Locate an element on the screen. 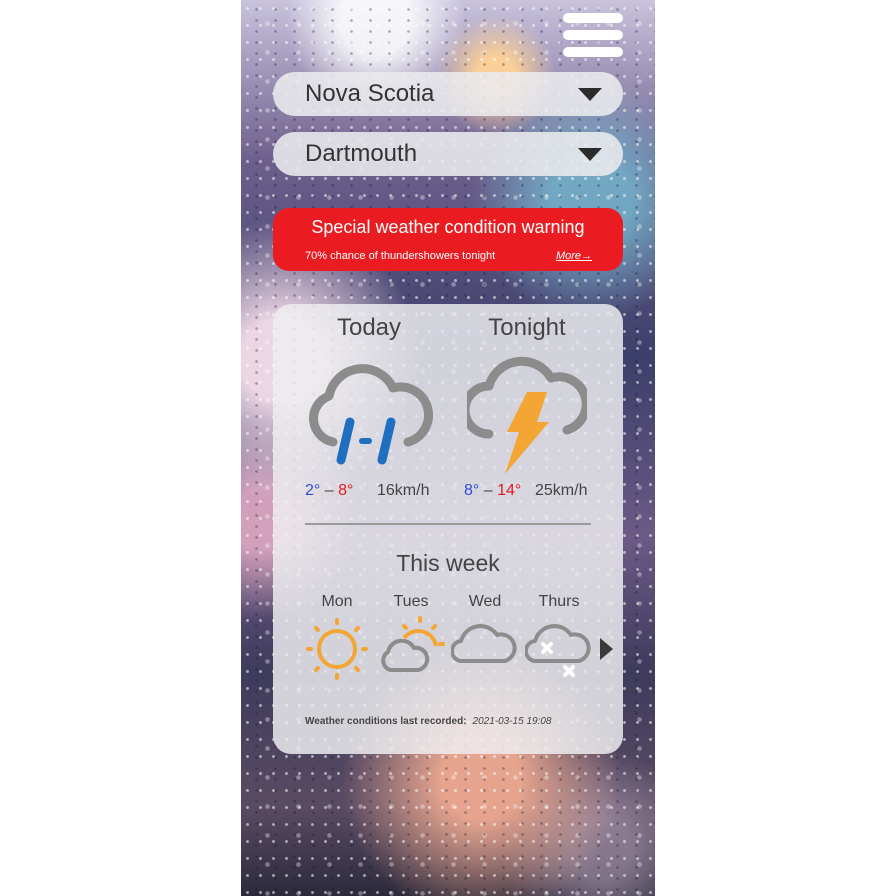  warning-detail: 70% chance of thundershowers tonight is located at coordinates (400, 256).